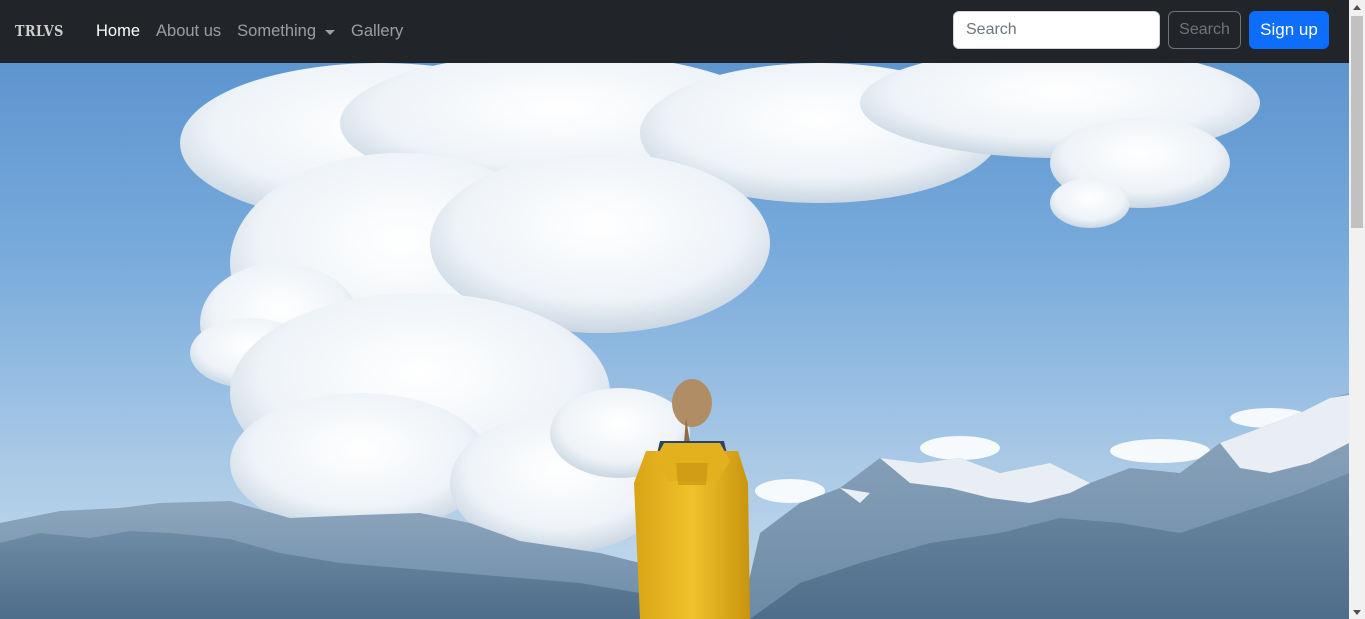 The height and width of the screenshot is (619, 1365). Describe the element at coordinates (277, 31) in the screenshot. I see `nav-something-label: Something` at that location.